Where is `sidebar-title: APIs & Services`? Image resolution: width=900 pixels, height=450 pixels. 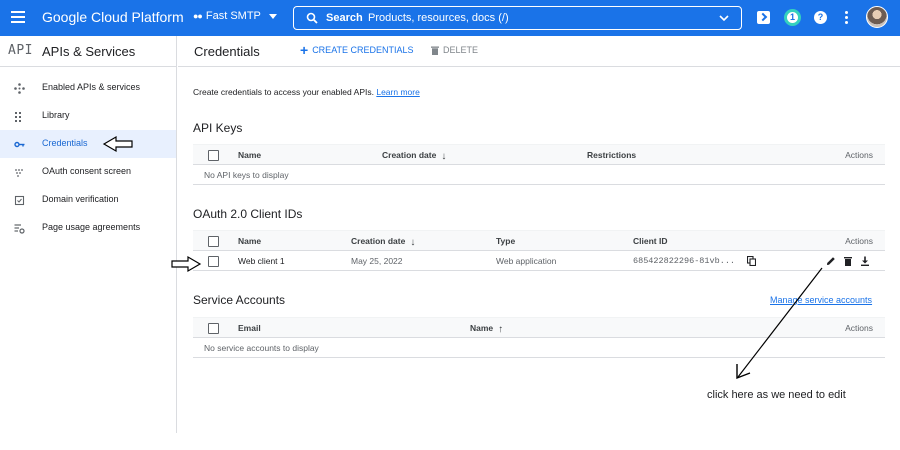
sidebar-title: APIs & Services is located at coordinates (89, 51).